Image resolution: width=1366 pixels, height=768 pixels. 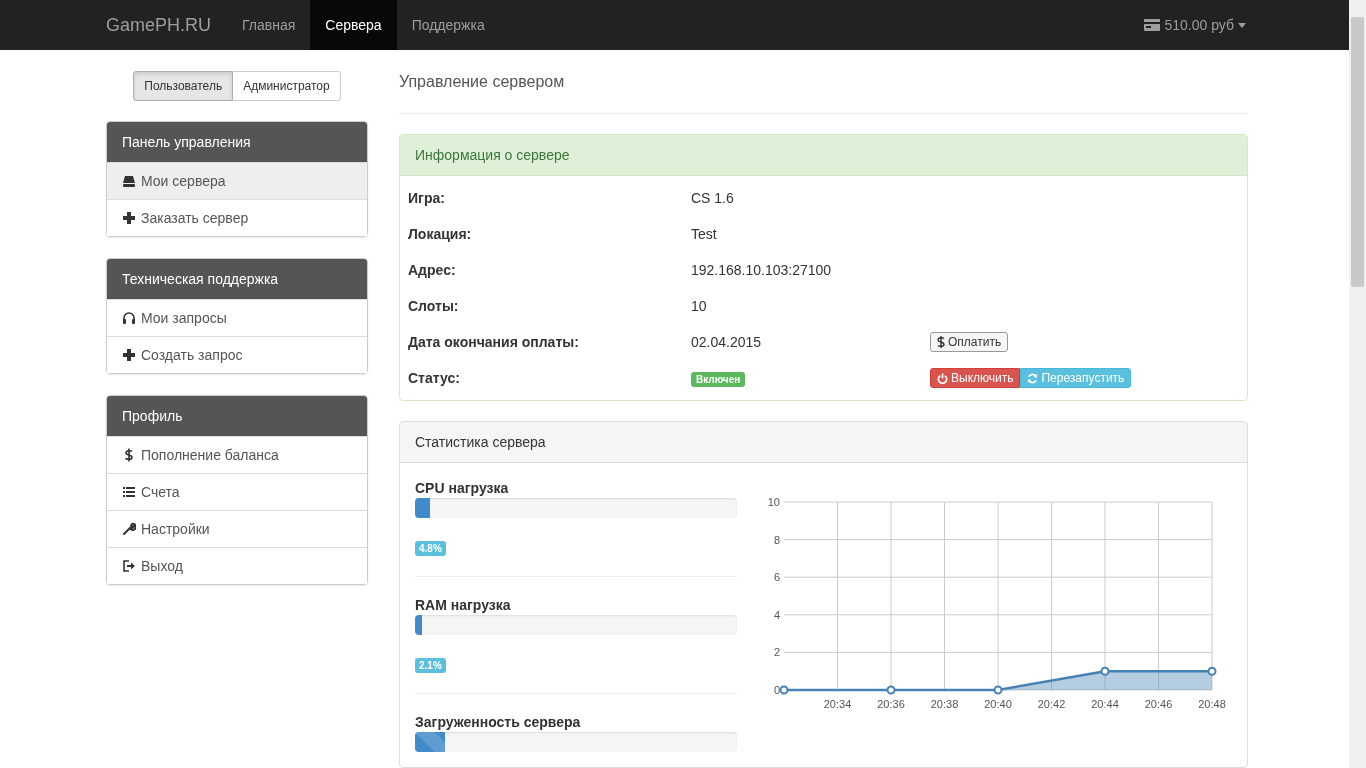 What do you see at coordinates (434, 378) in the screenshot?
I see `field-label: Статус:` at bounding box center [434, 378].